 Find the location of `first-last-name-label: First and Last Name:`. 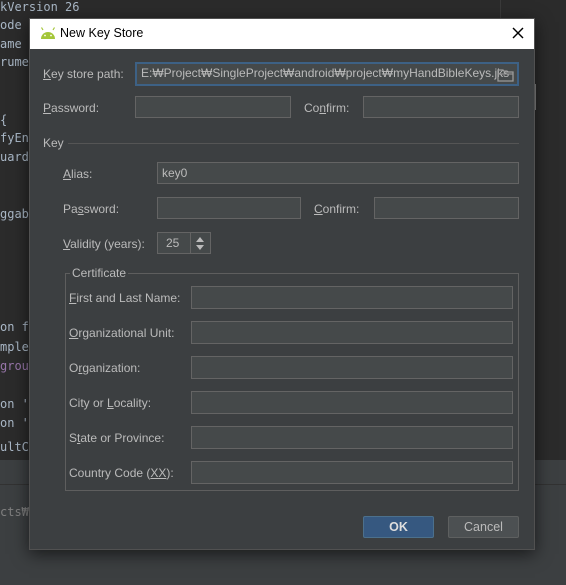

first-last-name-label: First and Last Name: is located at coordinates (125, 298).